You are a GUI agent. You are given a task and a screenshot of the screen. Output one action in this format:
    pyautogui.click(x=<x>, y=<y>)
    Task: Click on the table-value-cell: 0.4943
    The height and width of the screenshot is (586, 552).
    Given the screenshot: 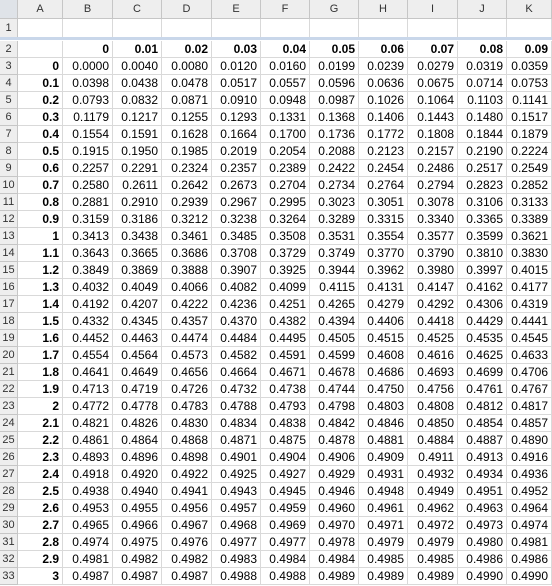 What is the action you would take?
    pyautogui.click(x=236, y=491)
    